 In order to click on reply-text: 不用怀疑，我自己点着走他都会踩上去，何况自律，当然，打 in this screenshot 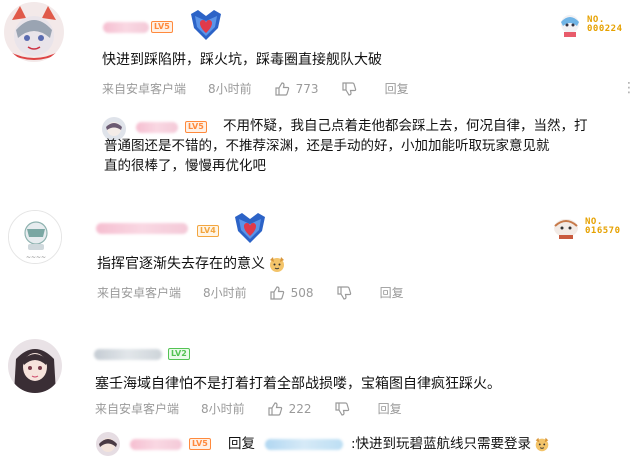, I will do `click(431, 126)`.